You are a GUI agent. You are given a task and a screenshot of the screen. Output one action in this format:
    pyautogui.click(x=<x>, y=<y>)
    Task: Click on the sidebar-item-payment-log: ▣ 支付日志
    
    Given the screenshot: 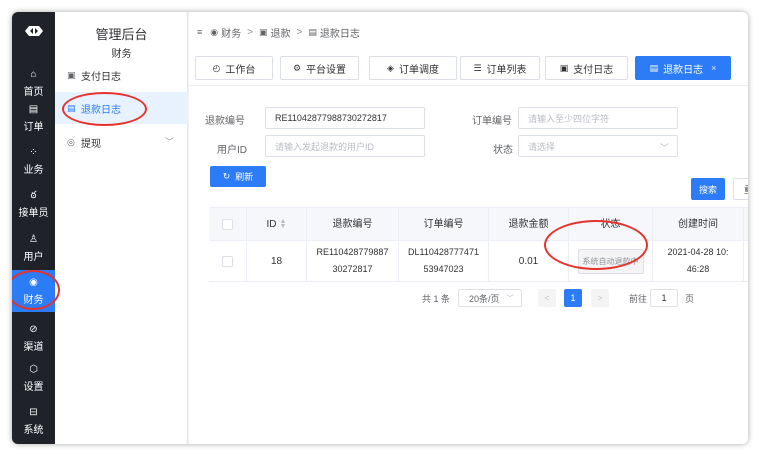 What is the action you would take?
    pyautogui.click(x=121, y=75)
    